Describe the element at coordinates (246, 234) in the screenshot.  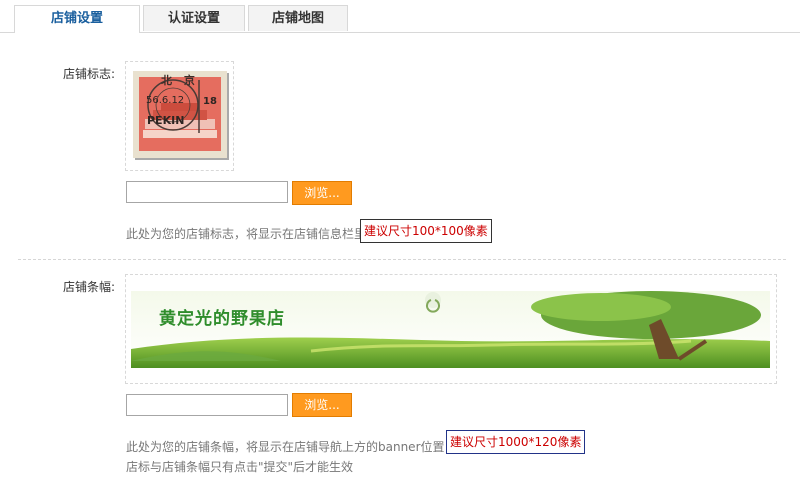
I see `logo-hint-text: 此处为您的店铺标志，将显示在店铺信息栏里` at that location.